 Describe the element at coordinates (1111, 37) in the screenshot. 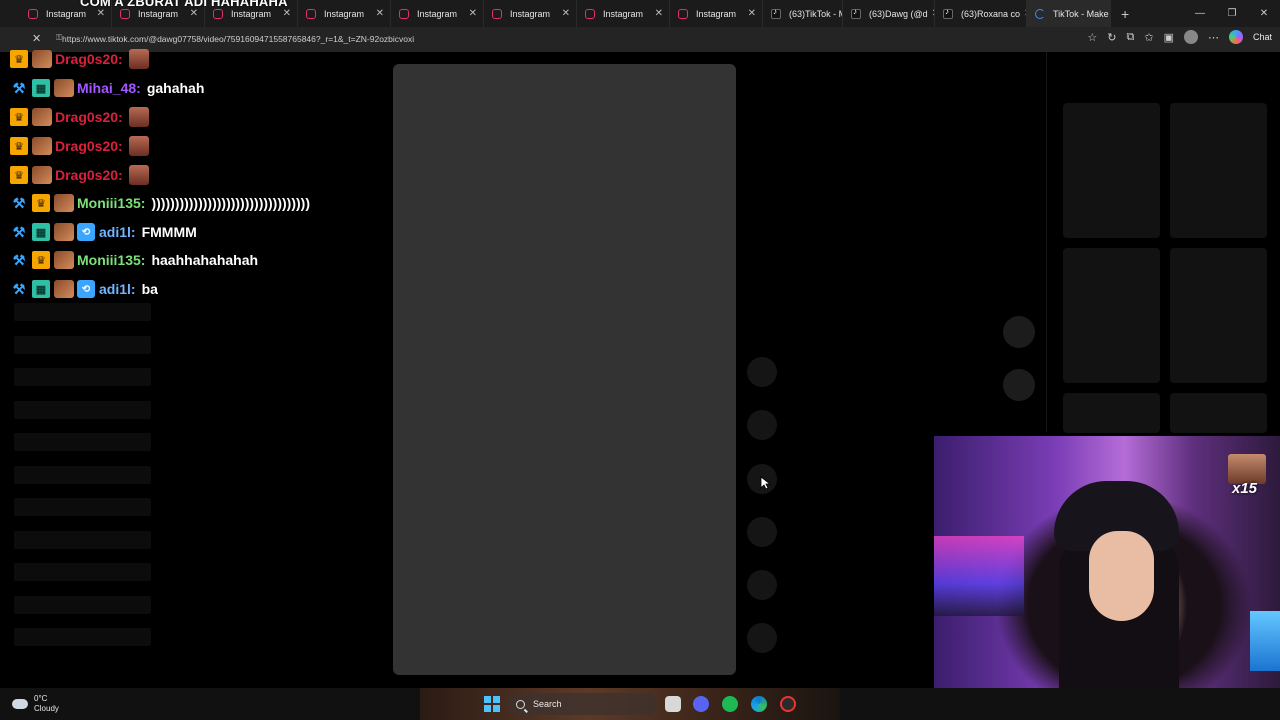

I see `refresh-icon: ↻` at that location.